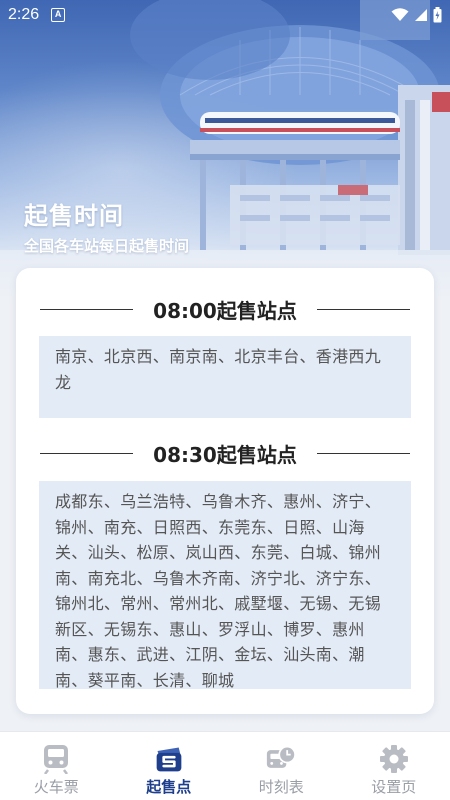 The width and height of the screenshot is (450, 800). What do you see at coordinates (58, 15) in the screenshot?
I see `notification-badge: A` at bounding box center [58, 15].